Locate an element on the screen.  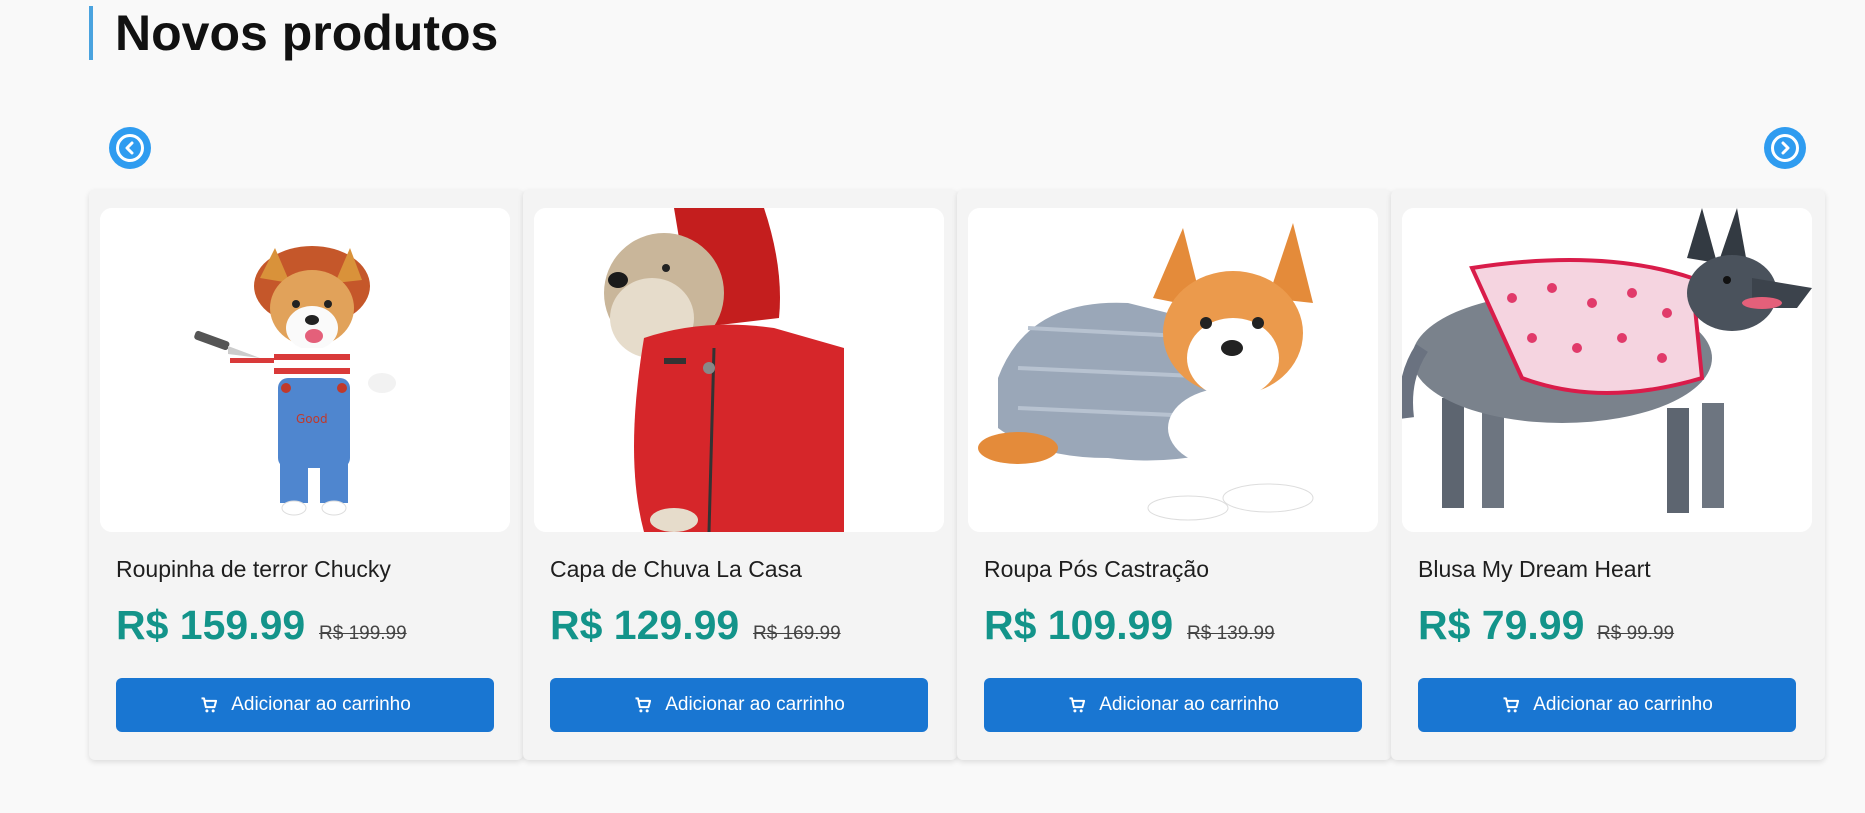
product-old-price: R$ 139.99 is located at coordinates (1231, 633).